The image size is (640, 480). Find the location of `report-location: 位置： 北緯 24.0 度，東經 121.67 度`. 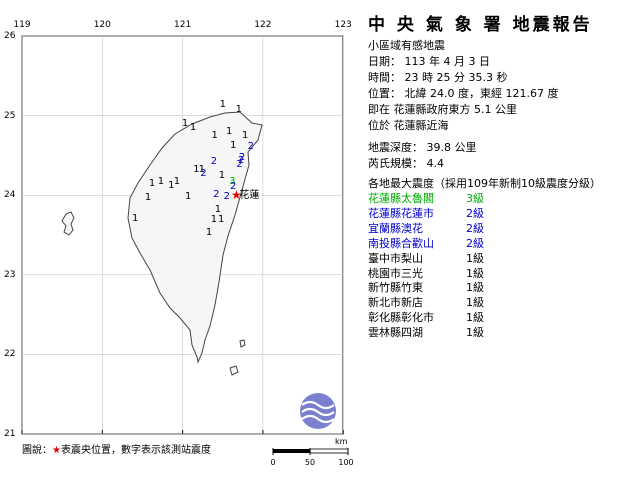

report-location: 位置： 北緯 24.0 度，東經 121.67 度 is located at coordinates (463, 93).